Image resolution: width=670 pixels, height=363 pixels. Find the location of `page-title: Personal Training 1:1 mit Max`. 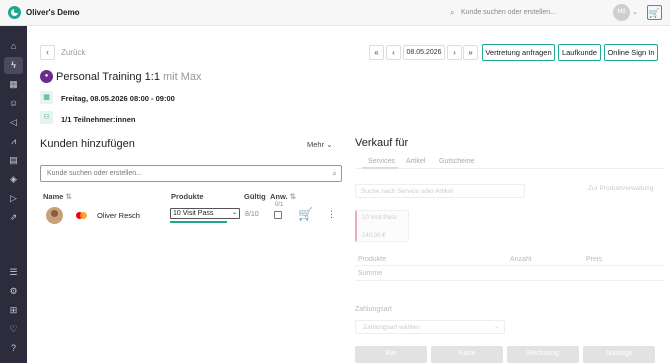

page-title: Personal Training 1:1 mit Max is located at coordinates (129, 77).